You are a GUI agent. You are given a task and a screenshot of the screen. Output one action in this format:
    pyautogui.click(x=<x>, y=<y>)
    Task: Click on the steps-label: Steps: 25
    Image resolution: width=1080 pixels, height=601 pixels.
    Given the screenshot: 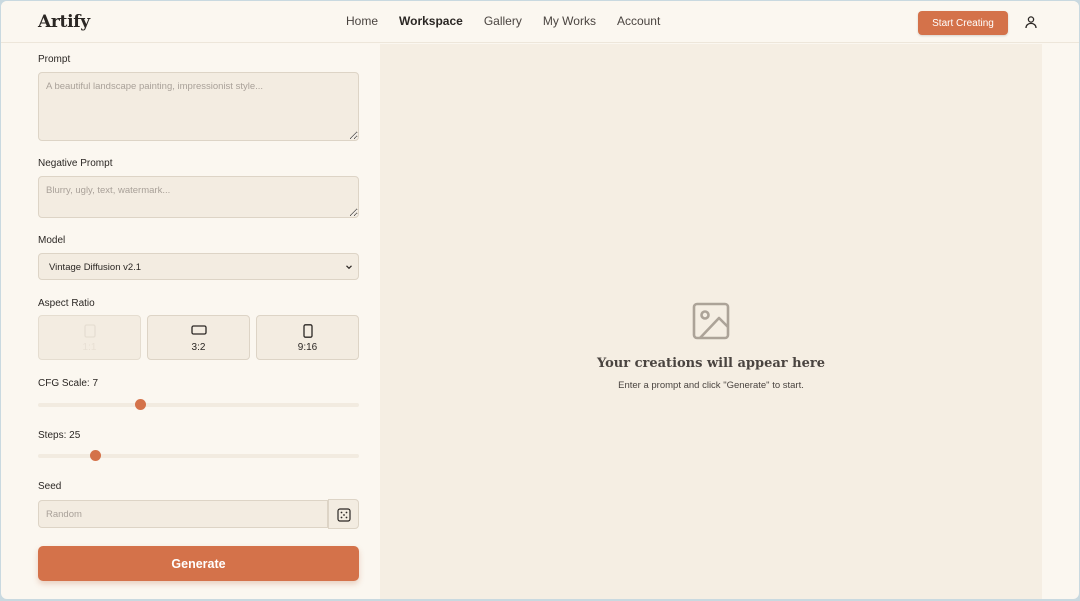 What is the action you would take?
    pyautogui.click(x=59, y=435)
    